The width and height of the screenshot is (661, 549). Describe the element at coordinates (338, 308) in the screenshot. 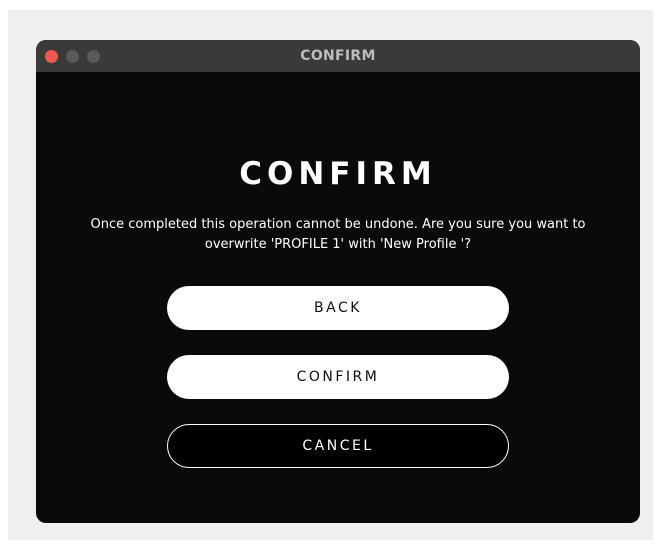

I see `back-button: BACK` at that location.